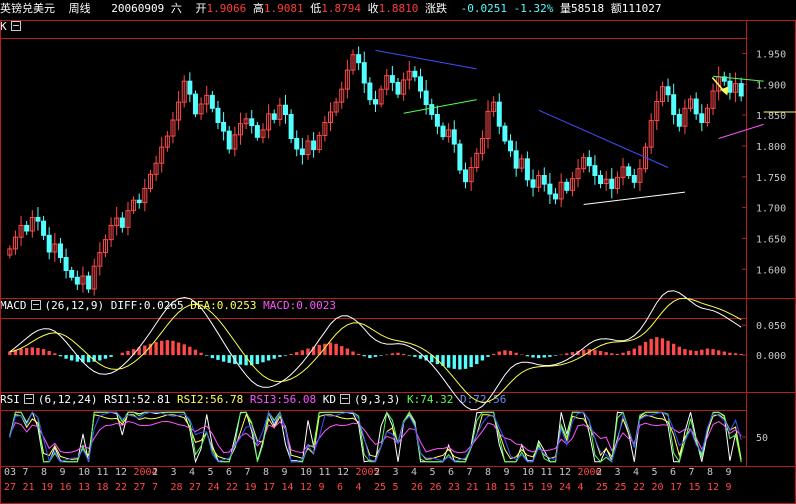 The image size is (796, 504). Describe the element at coordinates (84, 487) in the screenshot. I see `x-axis-day-label: 13` at that location.